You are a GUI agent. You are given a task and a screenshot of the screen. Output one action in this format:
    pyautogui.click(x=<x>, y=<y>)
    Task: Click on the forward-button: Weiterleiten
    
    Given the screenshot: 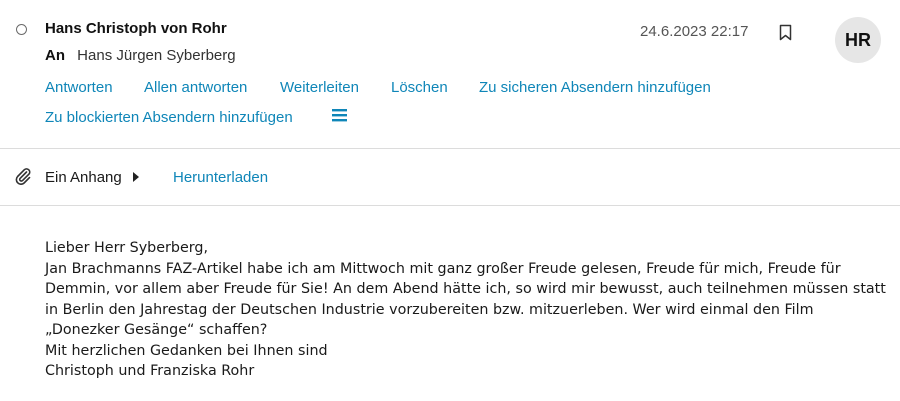 What is the action you would take?
    pyautogui.click(x=319, y=87)
    